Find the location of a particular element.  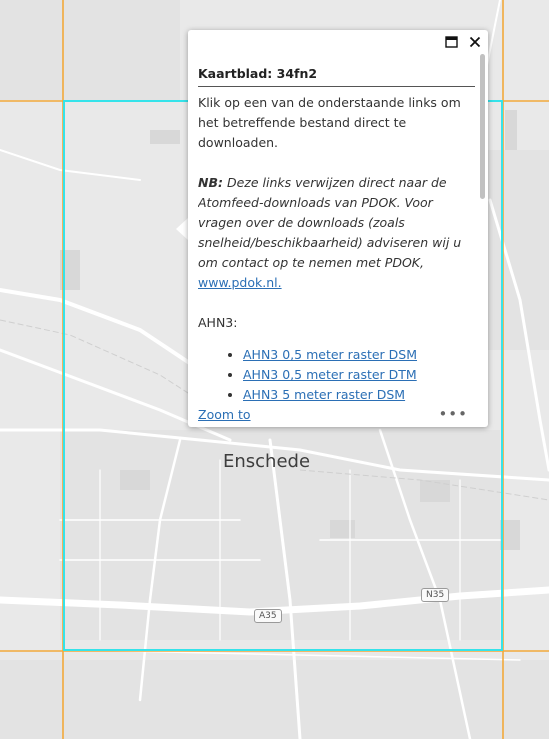

list-item: AHN3 0,5 meter raster DSM is located at coordinates (359, 355).